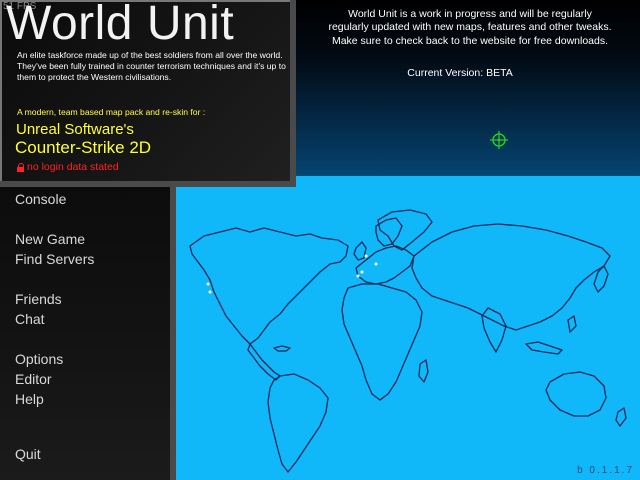 The width and height of the screenshot is (640, 480). I want to click on menu-find-servers: Find Servers, so click(54, 259).